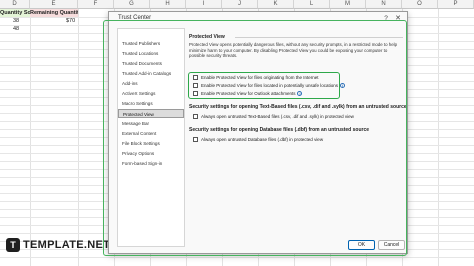 This screenshot has height=266, width=474. What do you see at coordinates (132, 4) in the screenshot?
I see `column-header-g: G` at bounding box center [132, 4].